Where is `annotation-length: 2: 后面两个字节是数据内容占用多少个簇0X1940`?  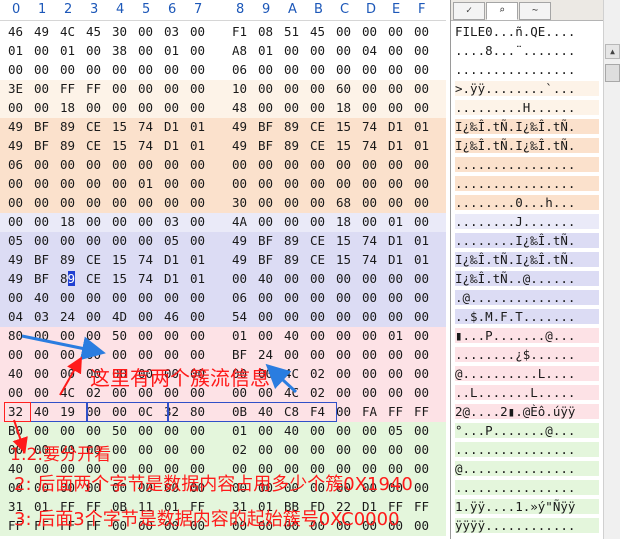 annotation-length: 2: 后面两个字节是数据内容占用多少个簇0X1940 is located at coordinates (213, 484).